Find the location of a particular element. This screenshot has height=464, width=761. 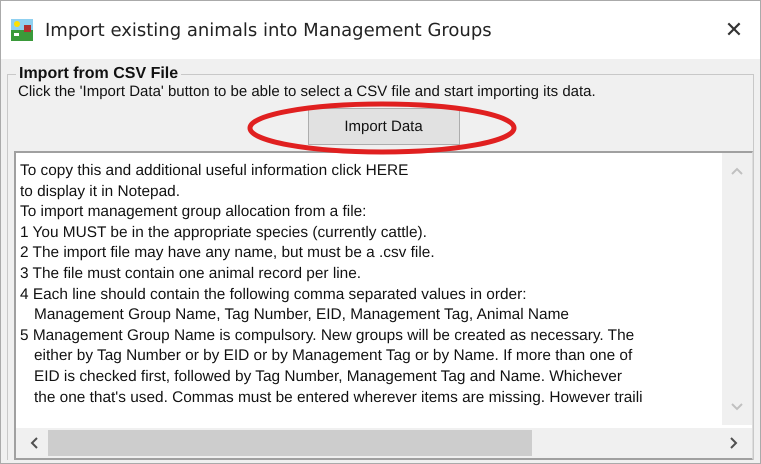

close-button: ✕ is located at coordinates (734, 30).